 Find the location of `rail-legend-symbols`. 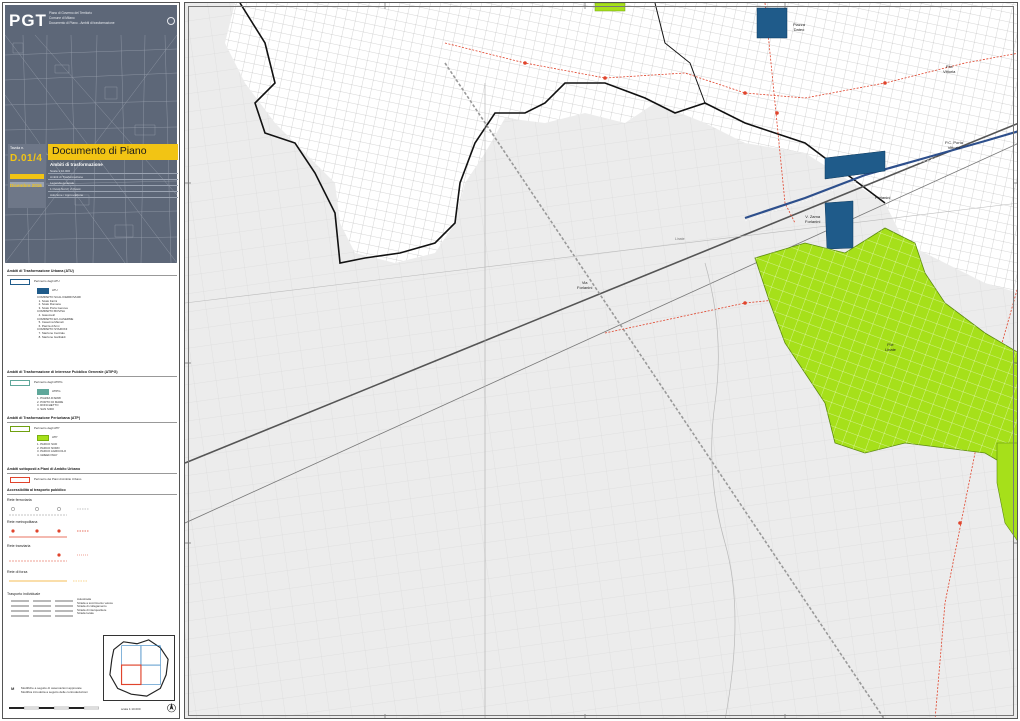

rail-legend-symbols is located at coordinates (49, 511).